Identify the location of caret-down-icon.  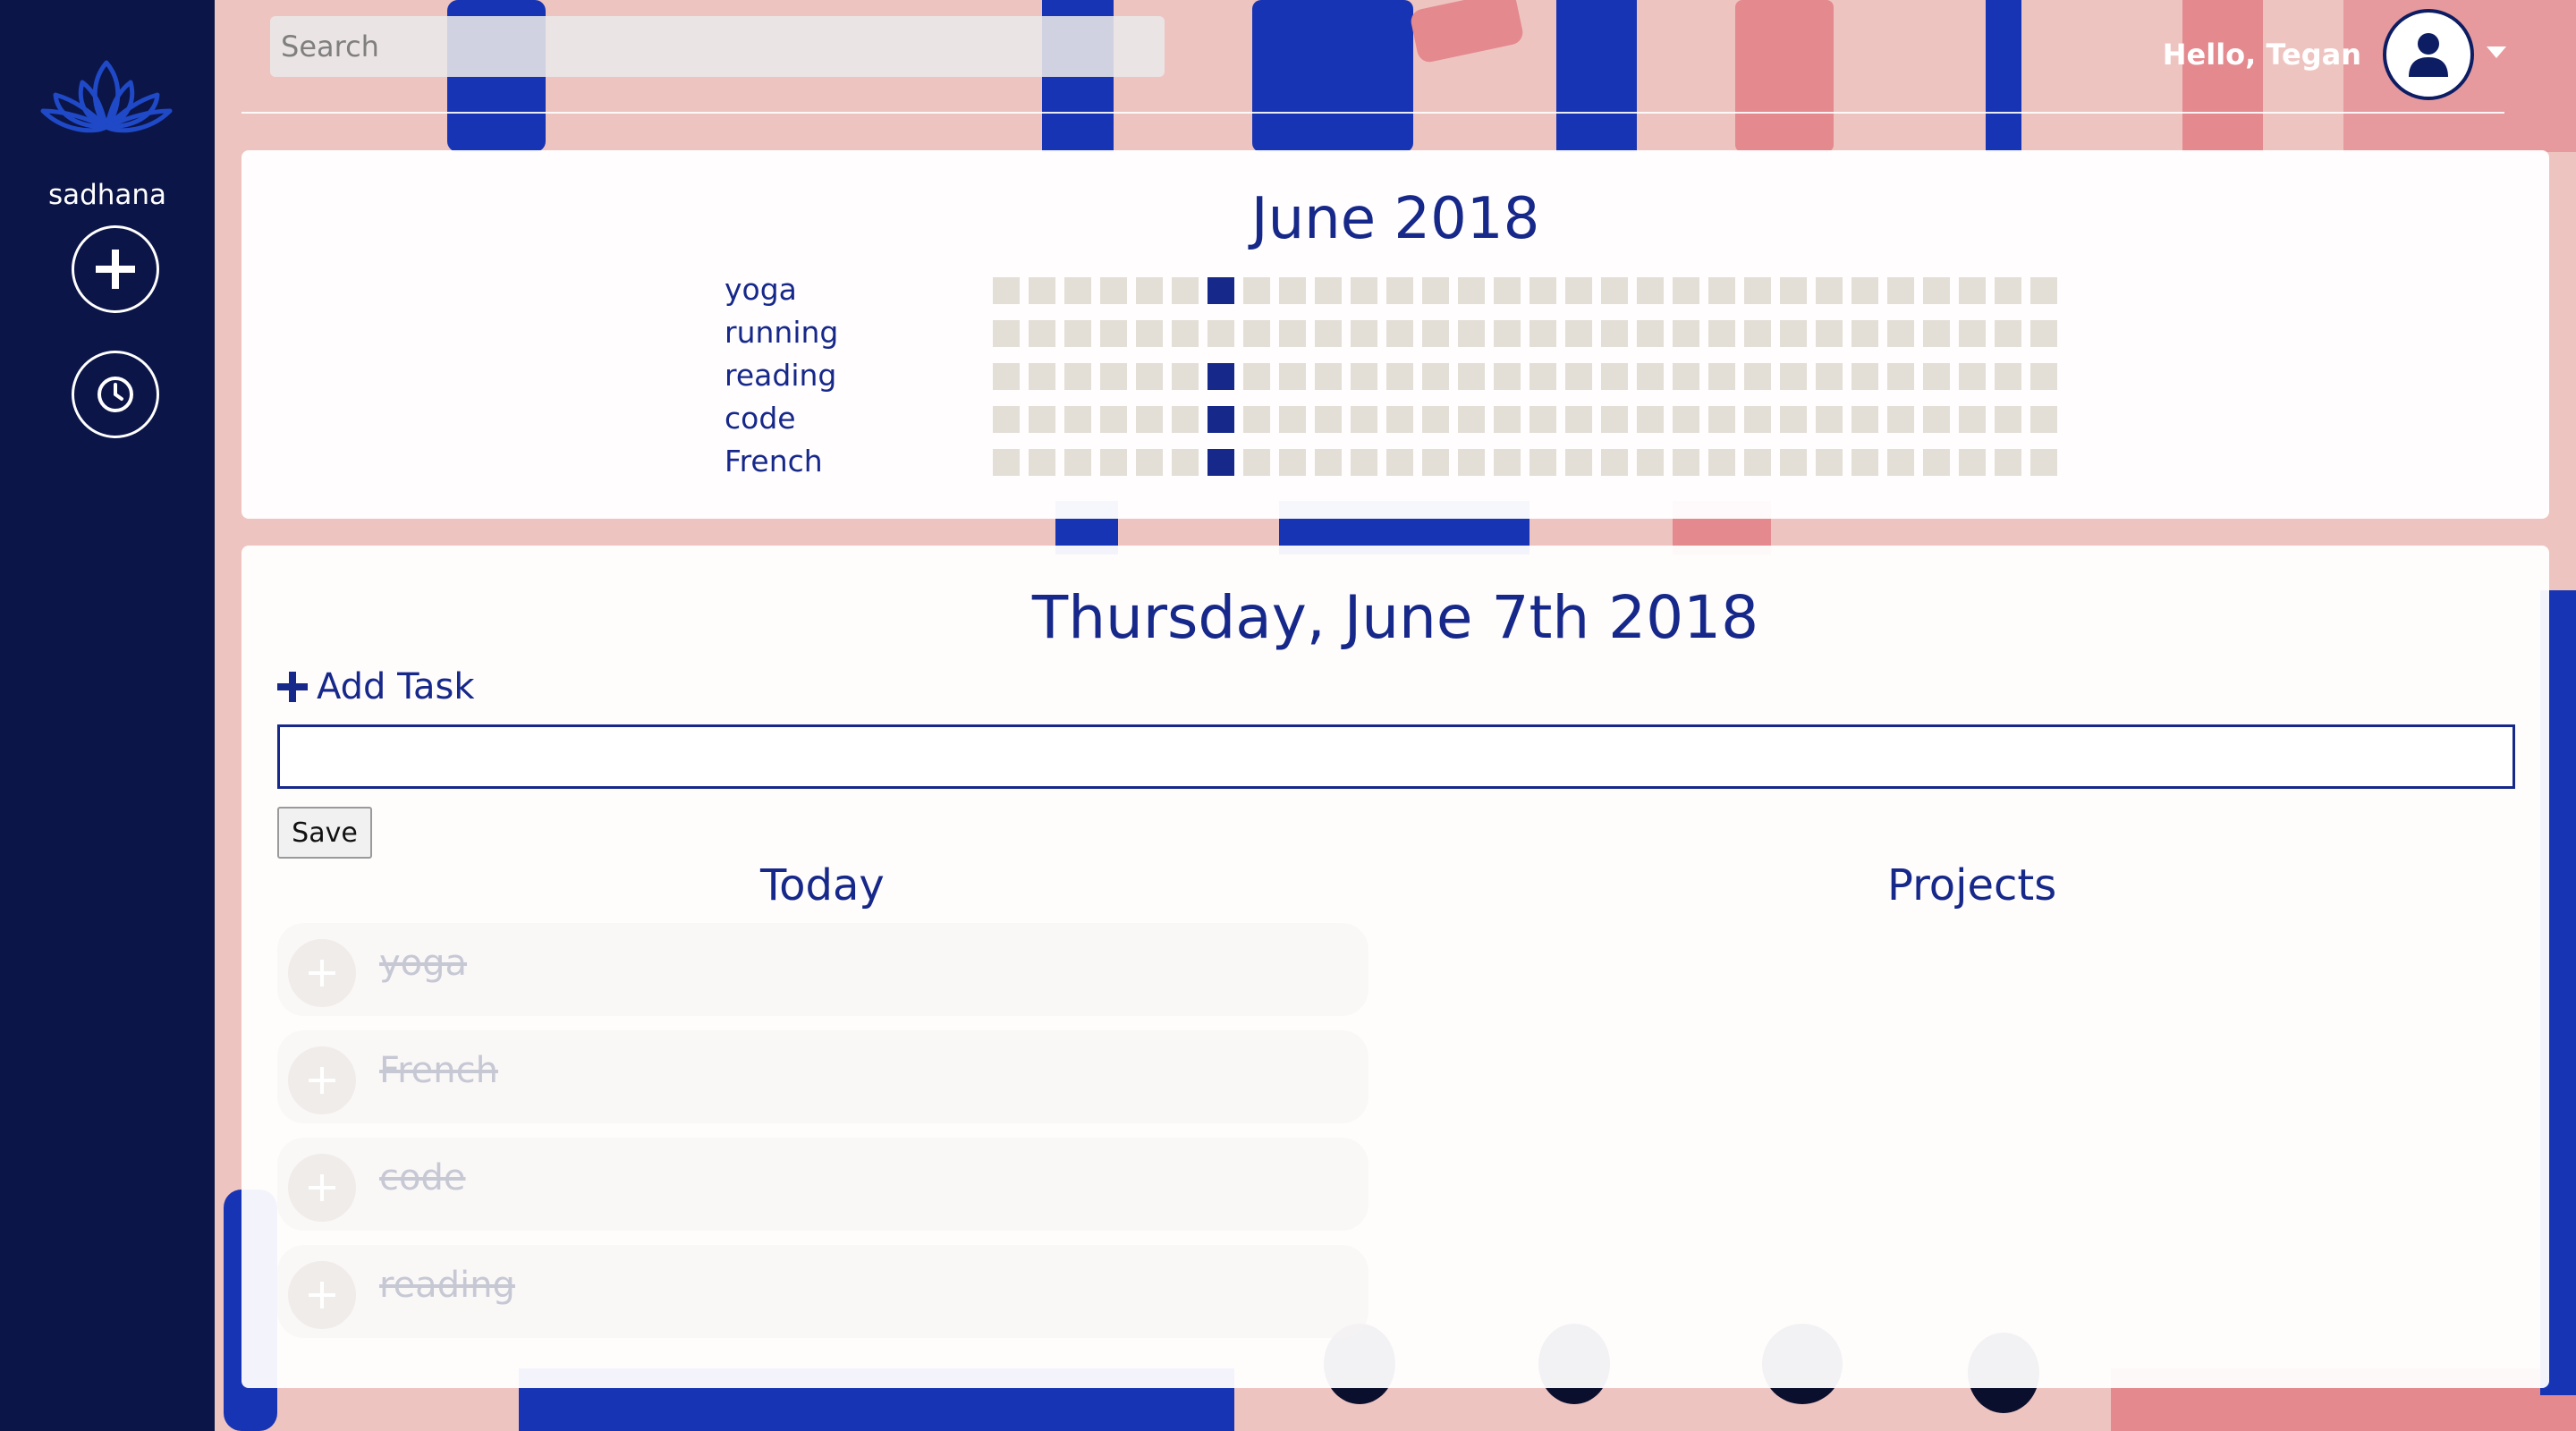
(2496, 53).